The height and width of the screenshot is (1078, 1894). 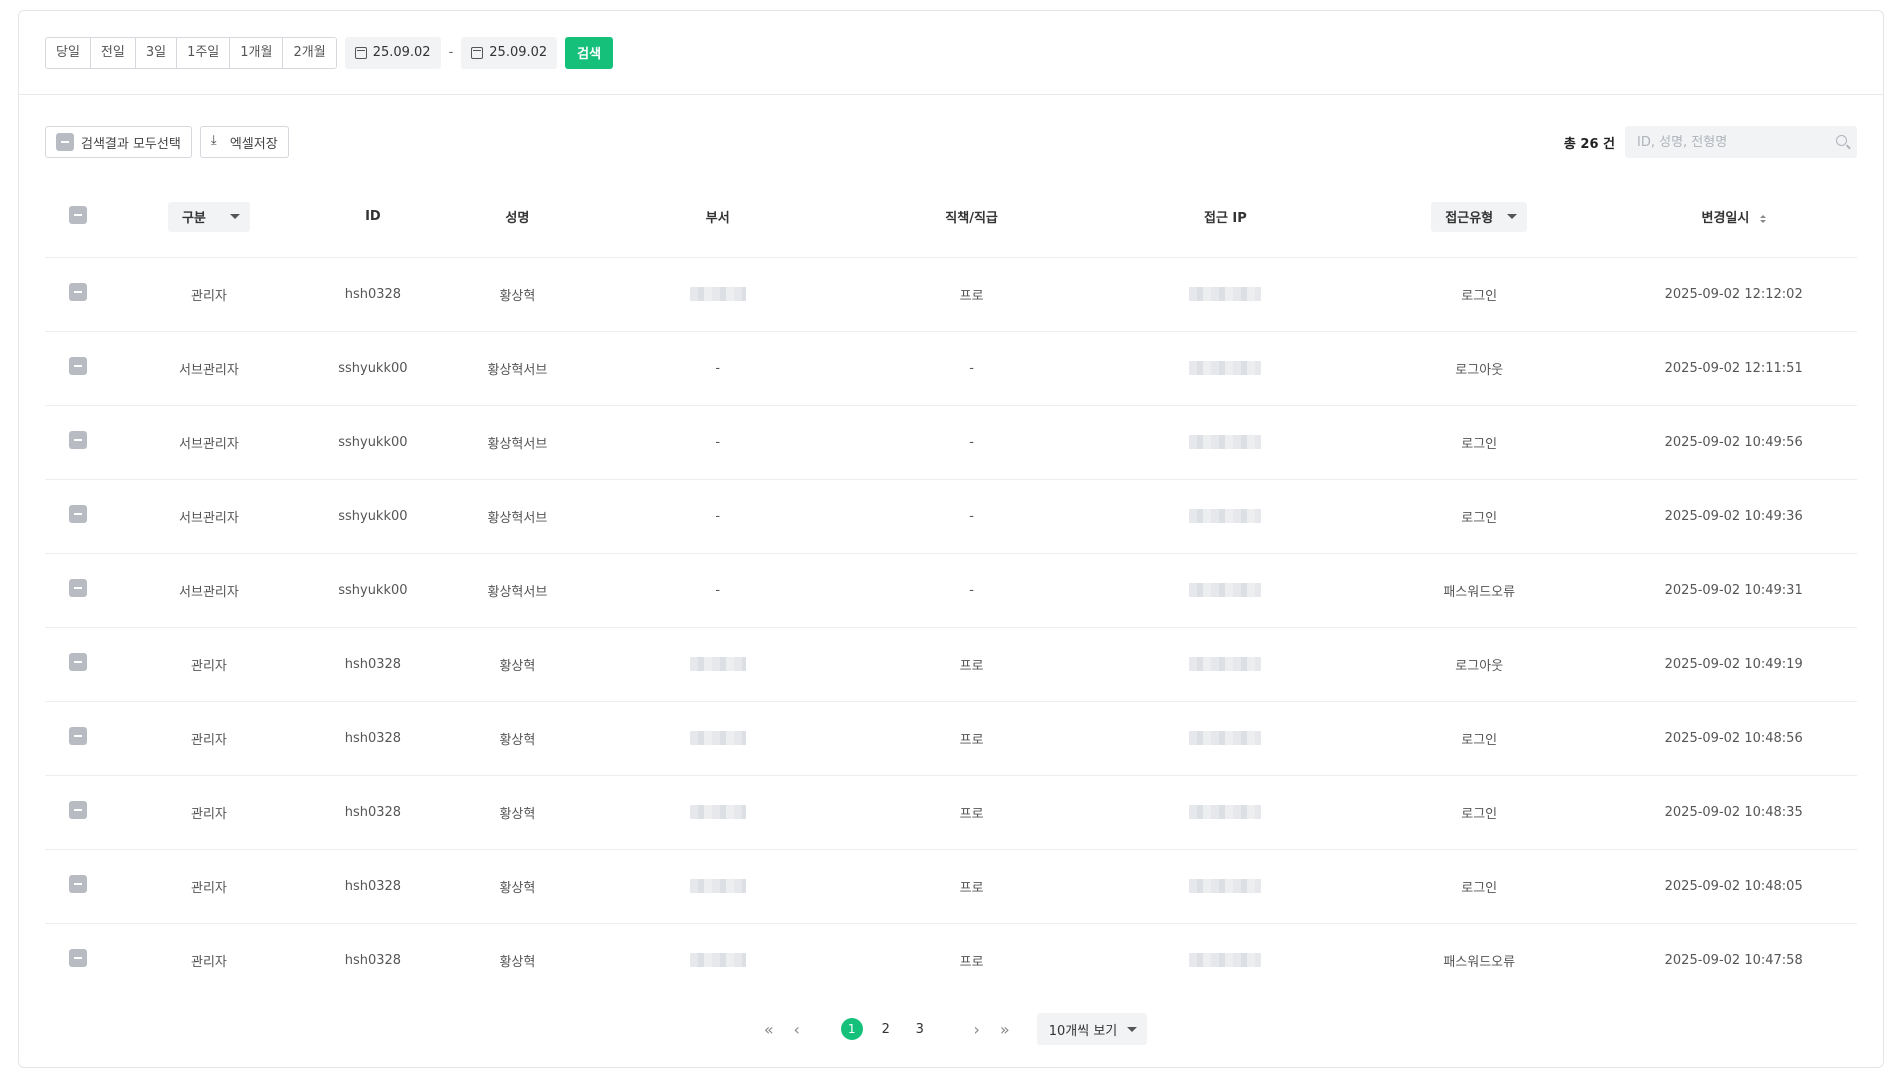 I want to click on first-page-icon: «, so click(x=769, y=1029).